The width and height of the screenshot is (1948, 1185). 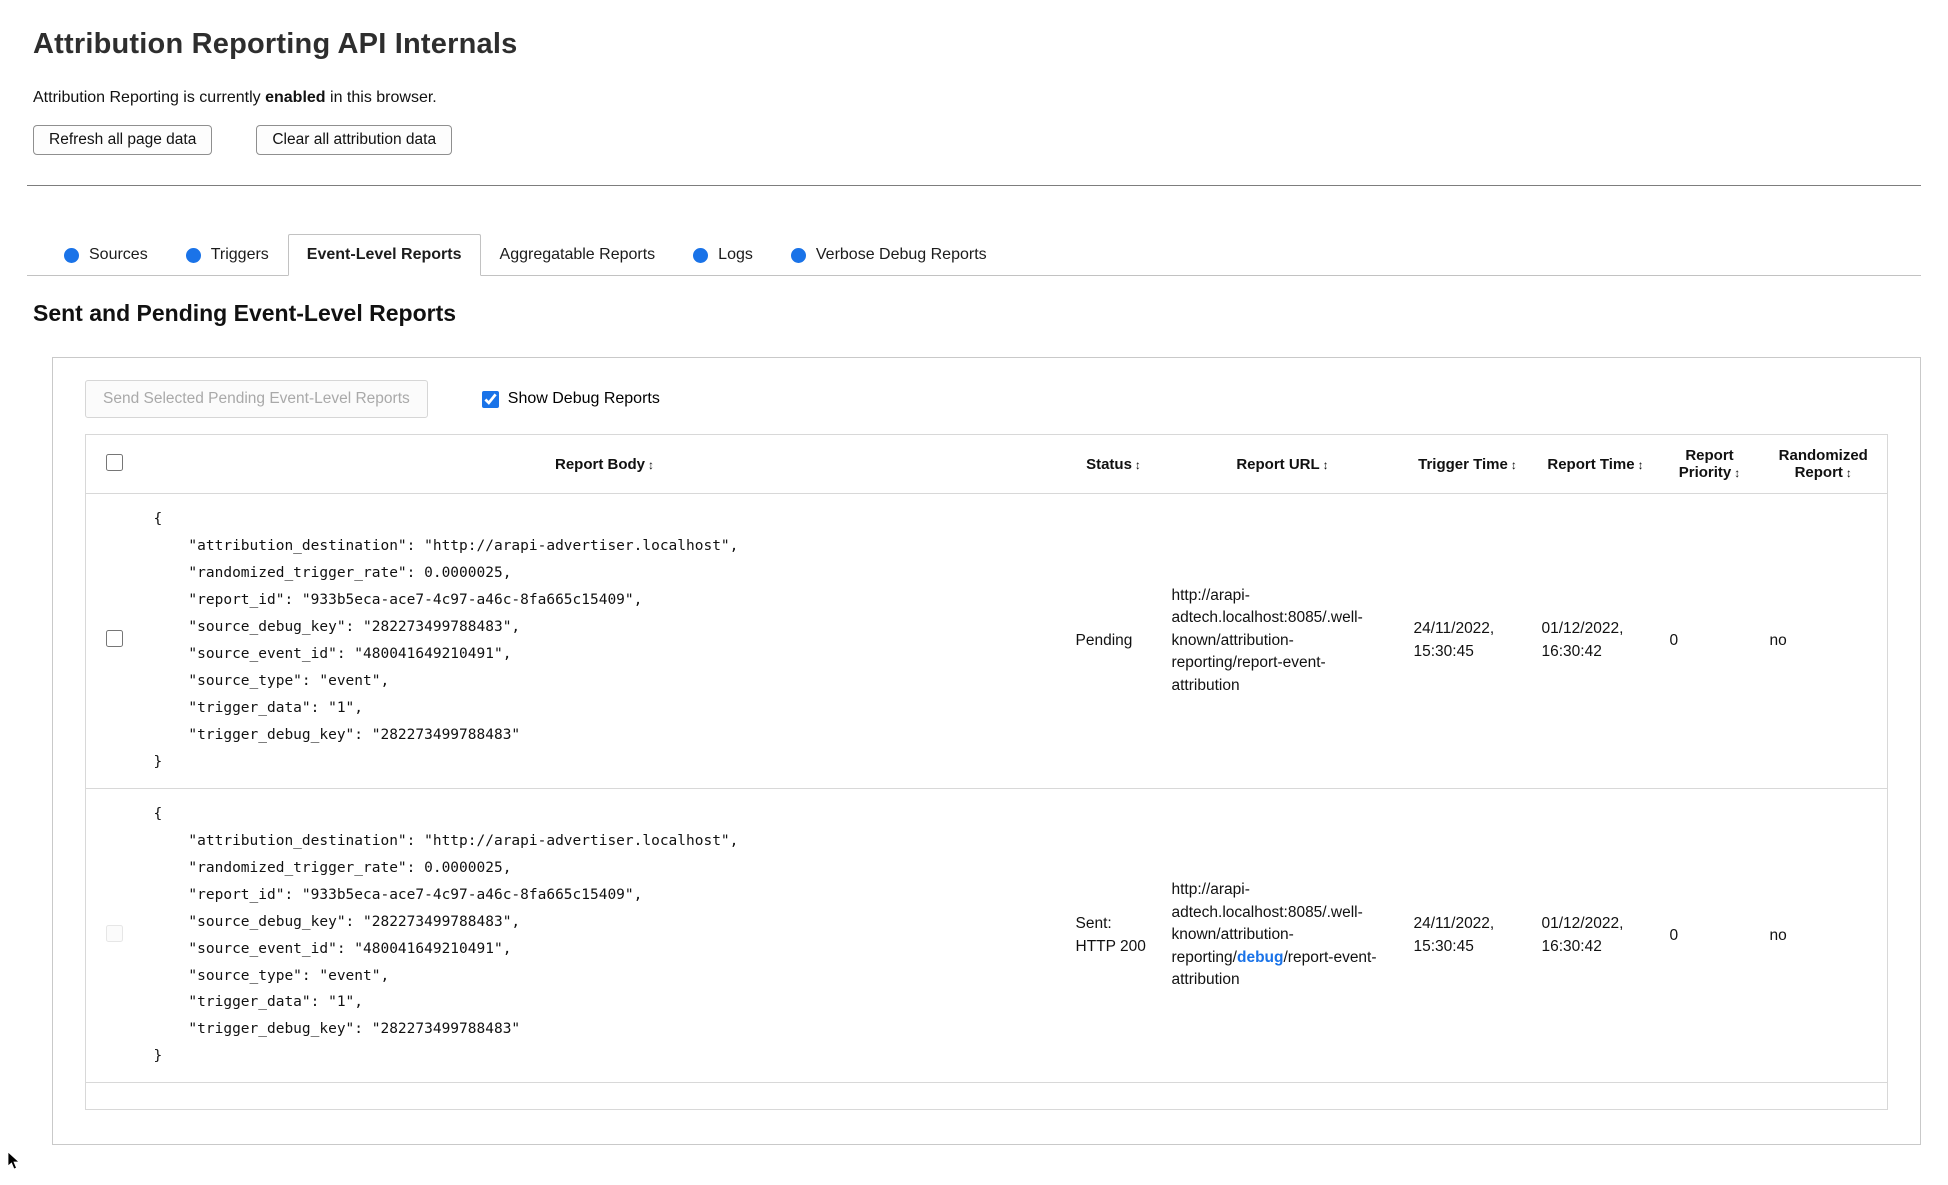 I want to click on divider, so click(x=974, y=185).